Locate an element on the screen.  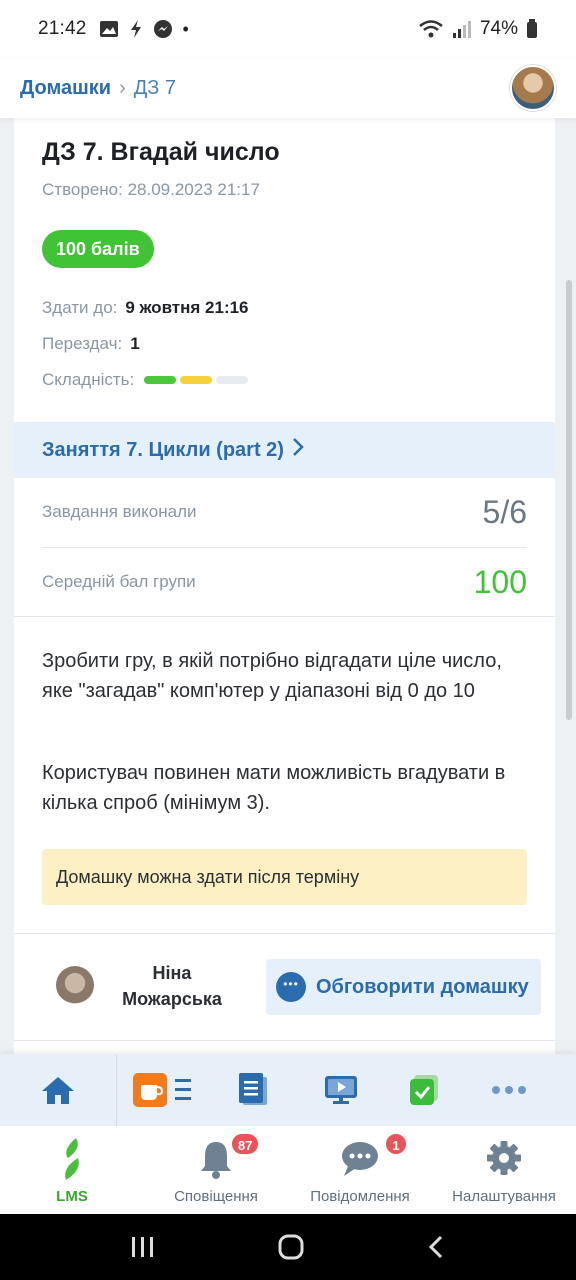
coffee-list-icon is located at coordinates (162, 1090).